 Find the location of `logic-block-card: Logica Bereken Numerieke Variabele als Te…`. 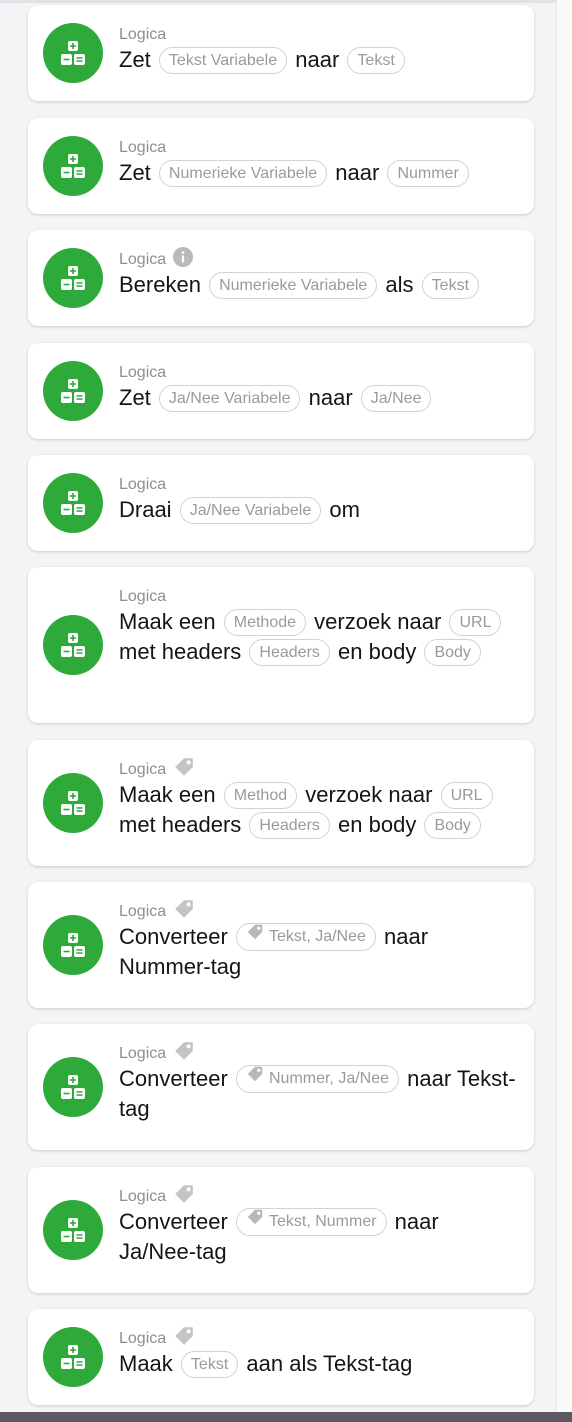

logic-block-card: Logica Bereken Numerieke Variabele als Te… is located at coordinates (281, 278).